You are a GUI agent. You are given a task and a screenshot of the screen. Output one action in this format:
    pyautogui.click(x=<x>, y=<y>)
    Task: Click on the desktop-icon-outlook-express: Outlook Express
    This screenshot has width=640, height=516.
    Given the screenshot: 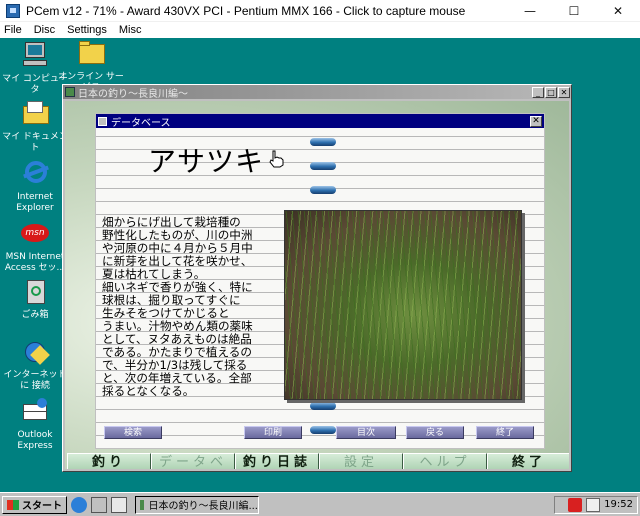 What is the action you would take?
    pyautogui.click(x=35, y=424)
    